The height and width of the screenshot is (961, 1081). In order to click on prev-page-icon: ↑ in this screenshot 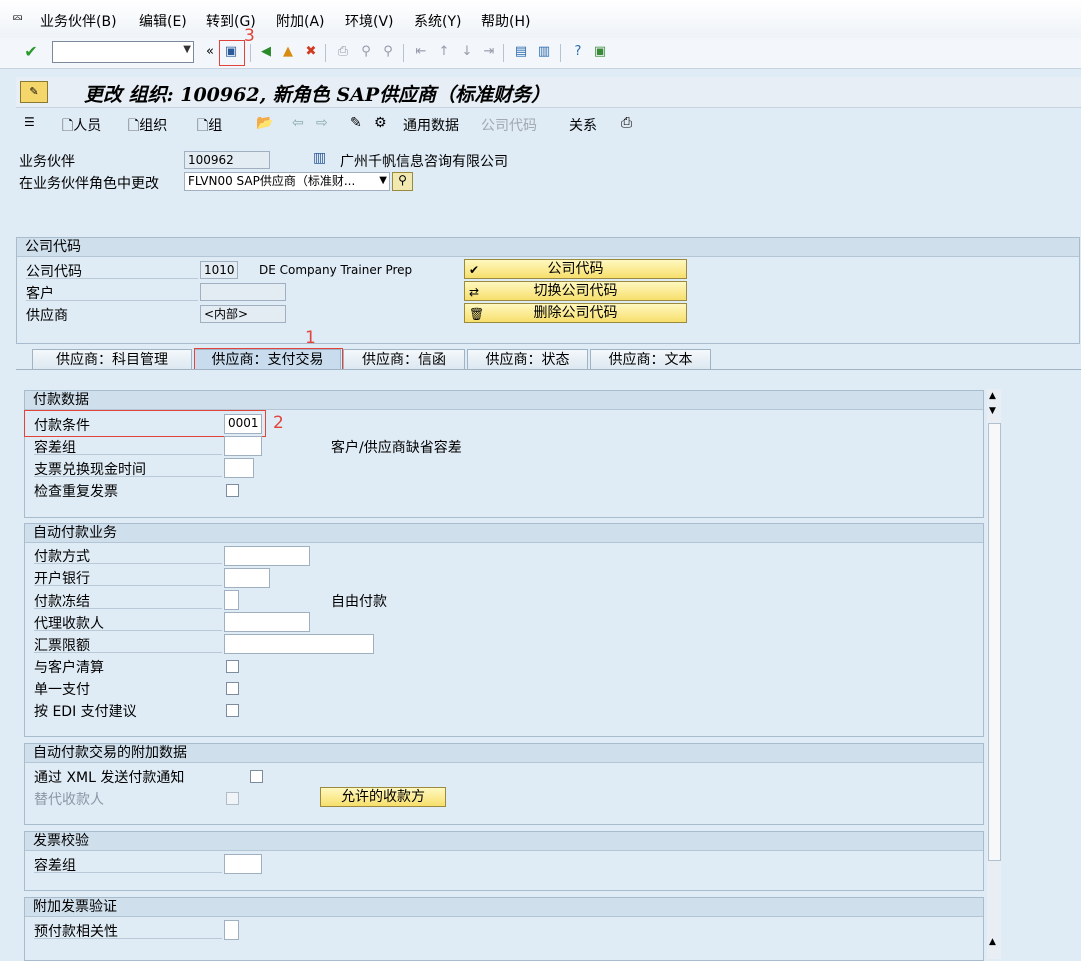, I will do `click(444, 52)`.